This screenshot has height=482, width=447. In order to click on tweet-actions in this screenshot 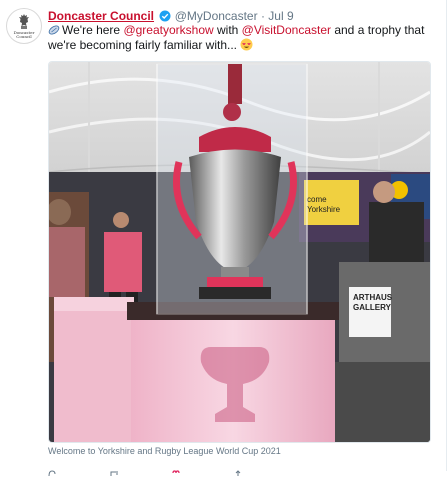, I will do `click(198, 470)`.